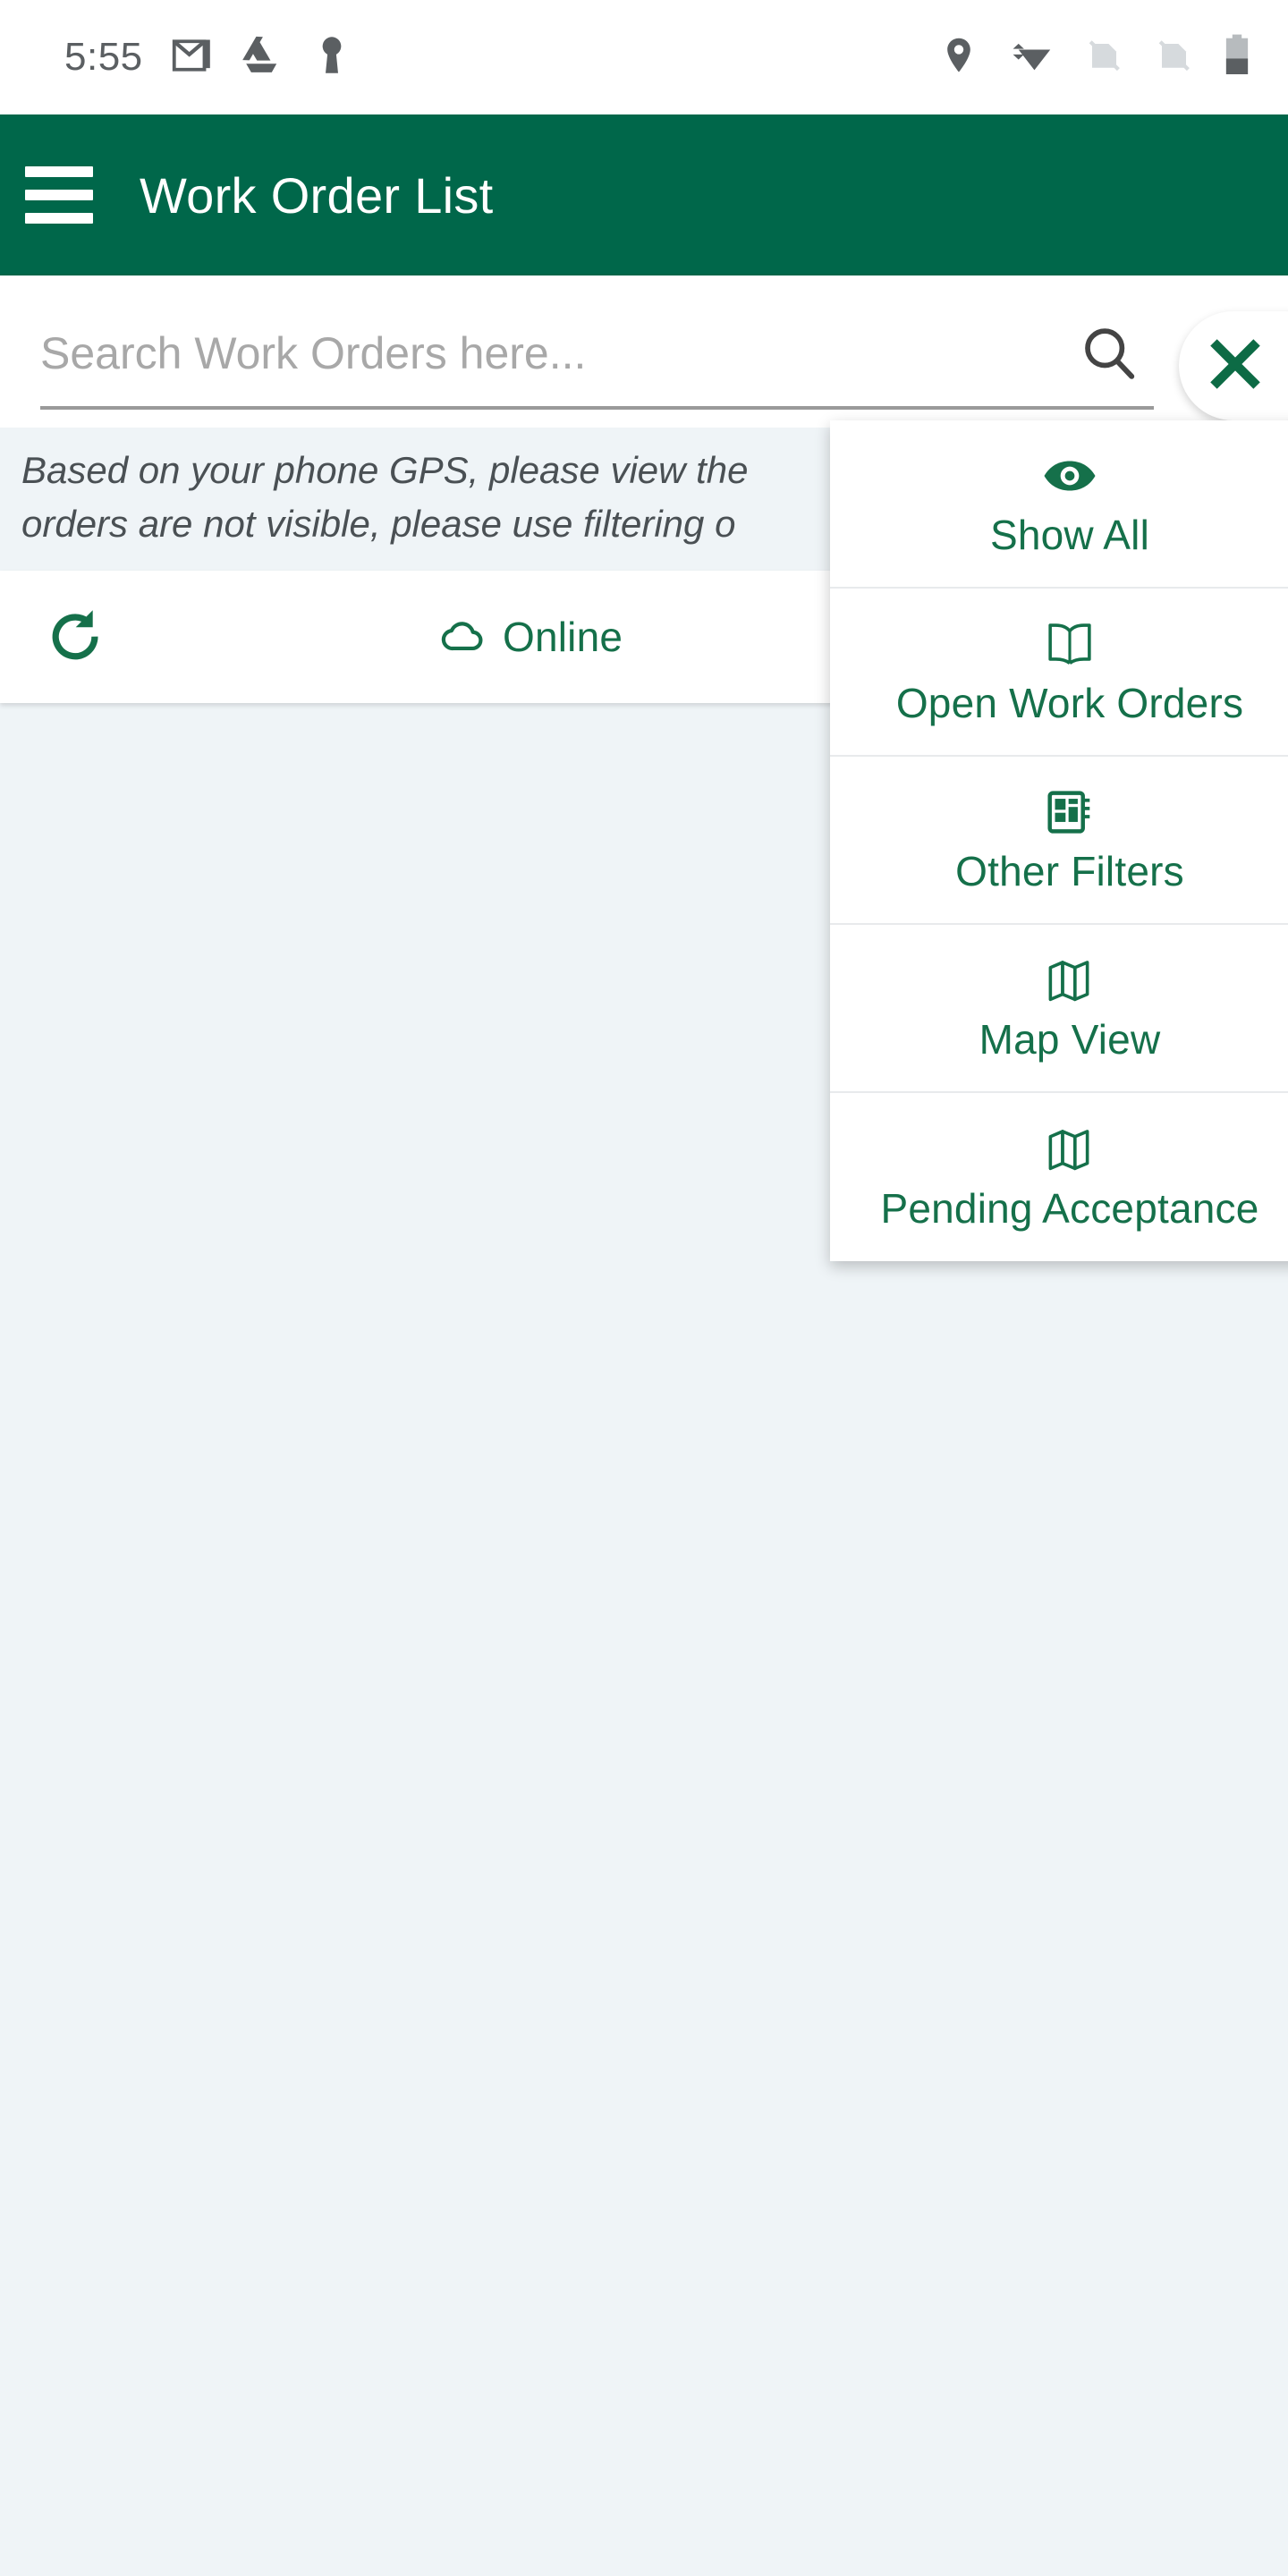 This screenshot has width=1288, height=2576. I want to click on menu-item-label: Map View, so click(1070, 1039).